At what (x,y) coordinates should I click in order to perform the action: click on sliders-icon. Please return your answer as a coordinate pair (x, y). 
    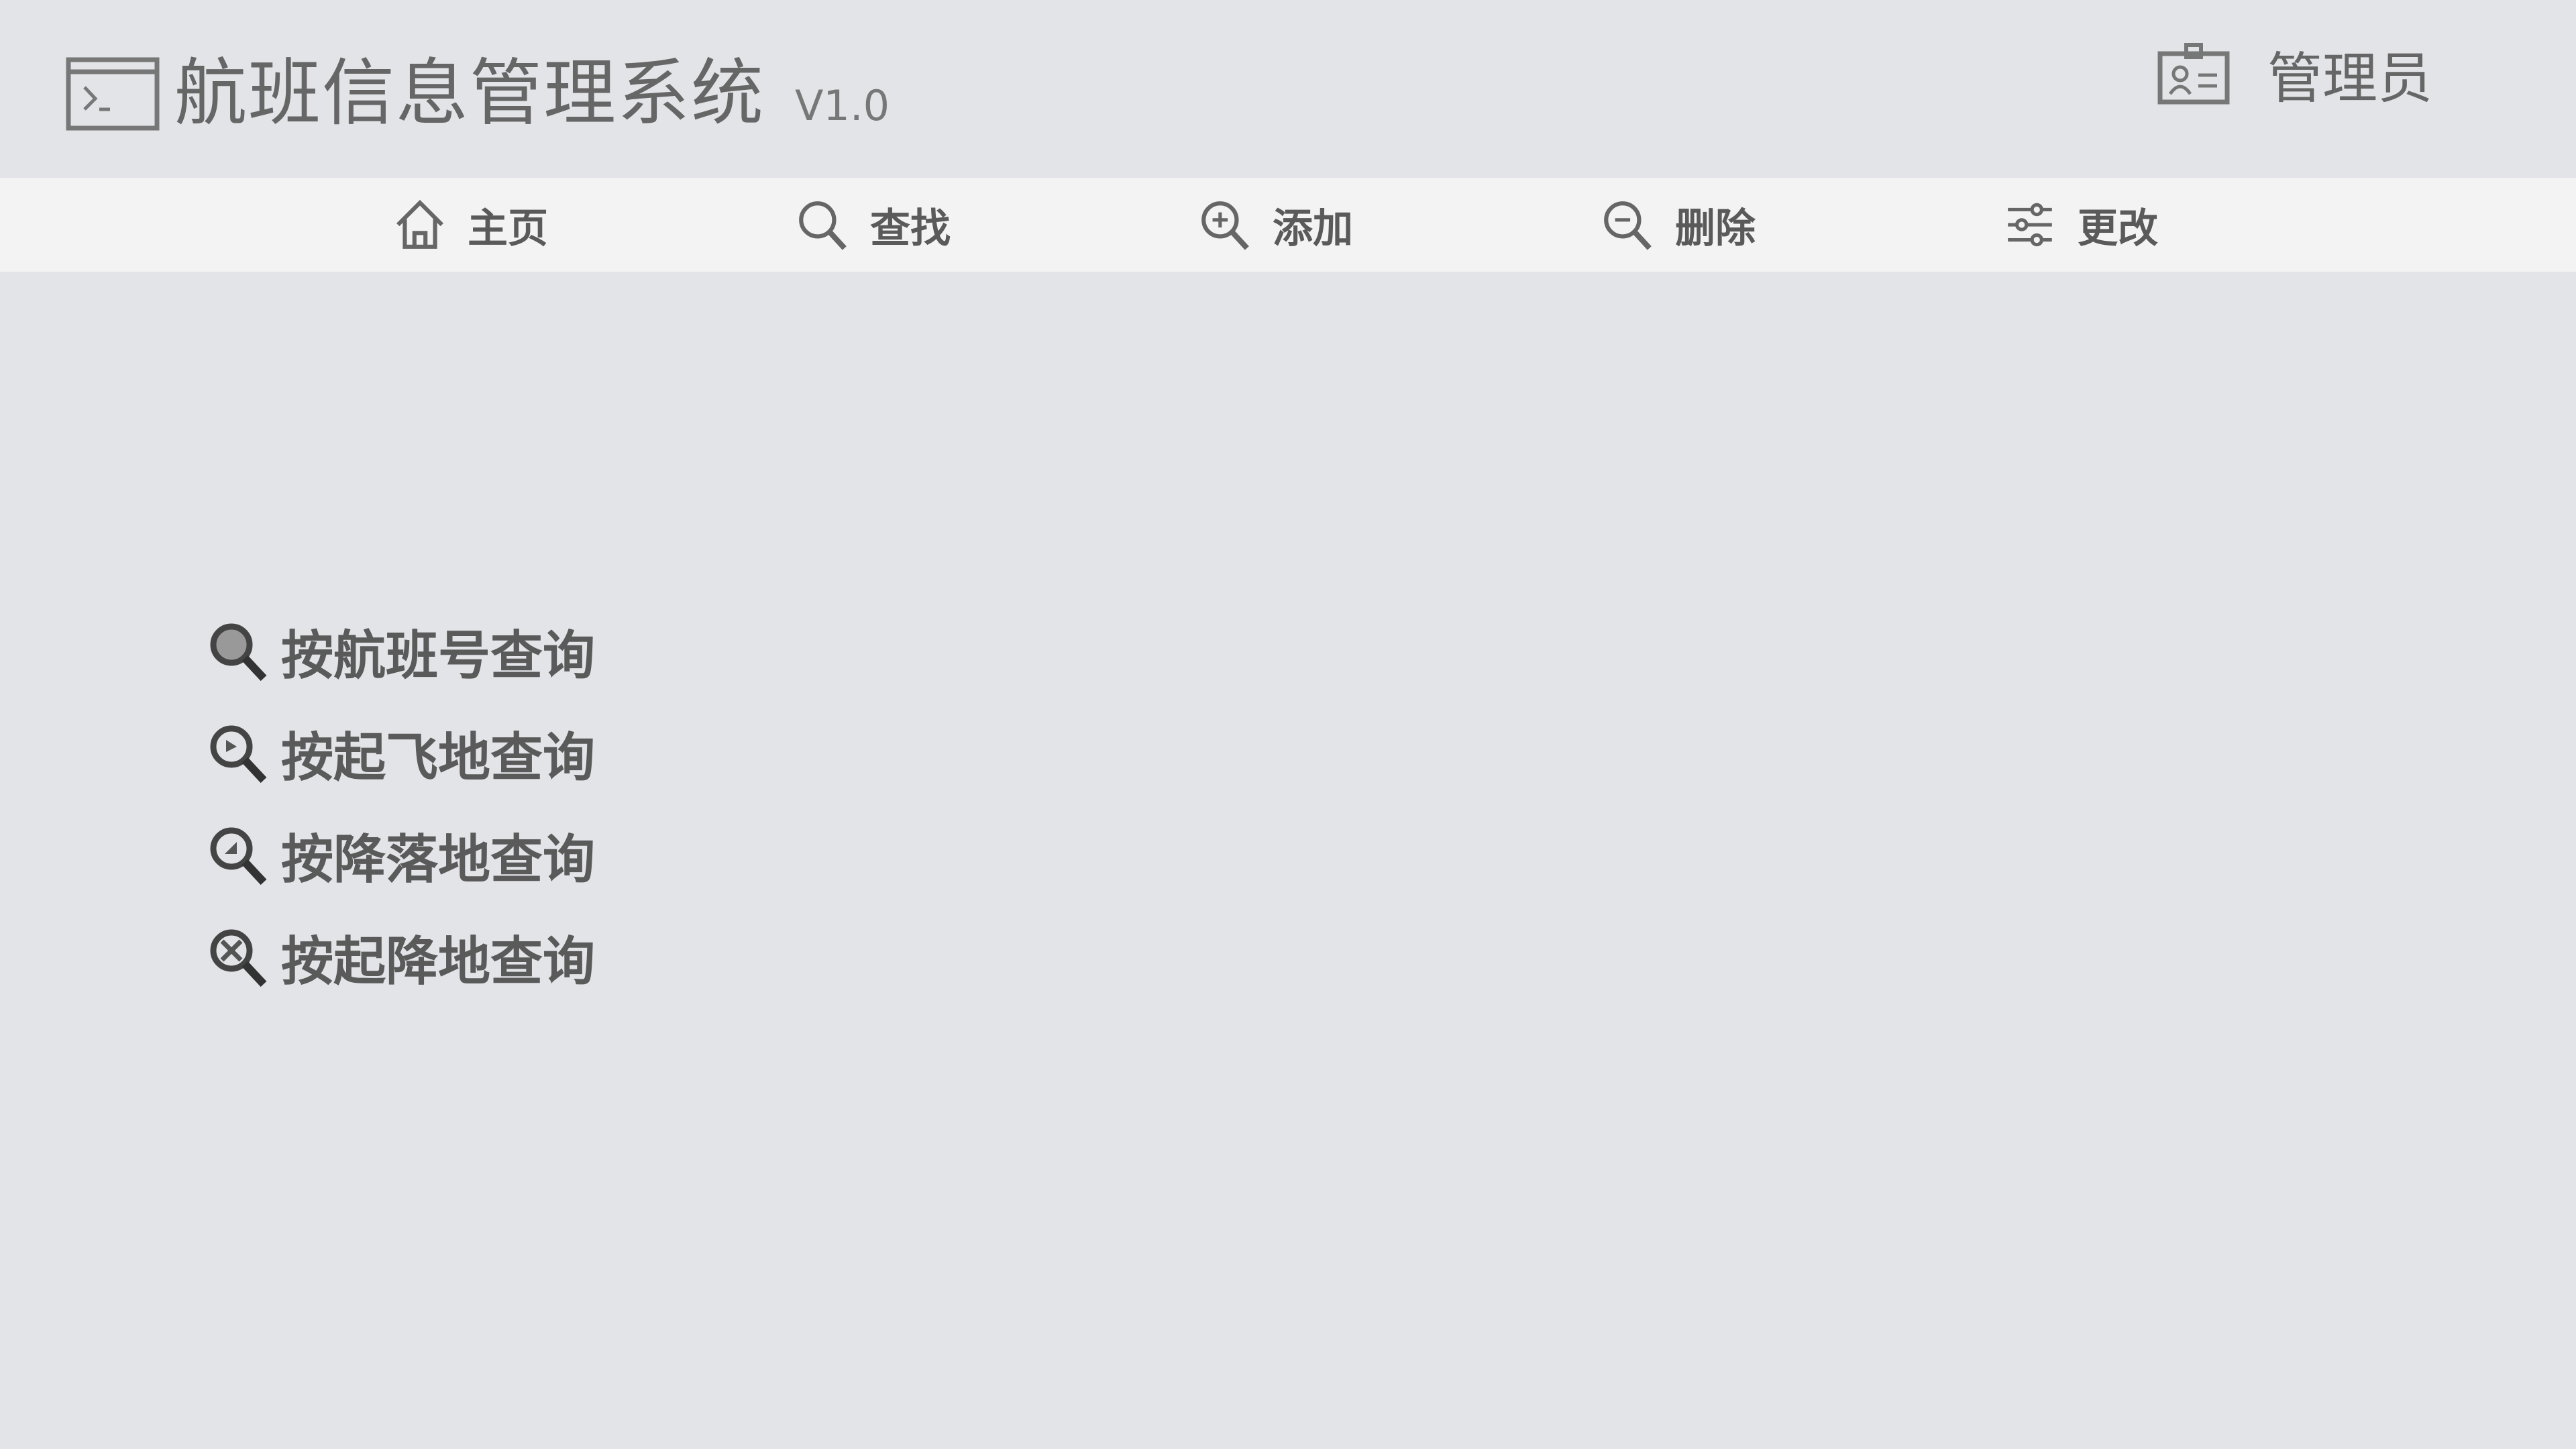
    Looking at the image, I should click on (2030, 225).